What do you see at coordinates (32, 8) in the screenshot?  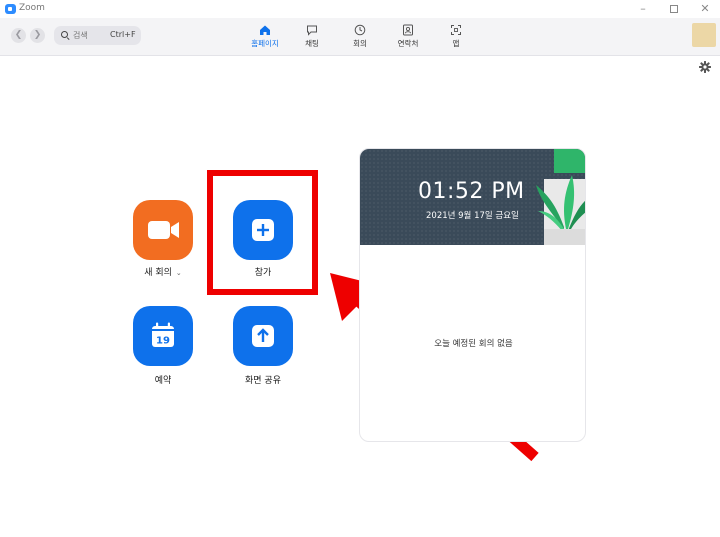 I see `window-title: Zoom` at bounding box center [32, 8].